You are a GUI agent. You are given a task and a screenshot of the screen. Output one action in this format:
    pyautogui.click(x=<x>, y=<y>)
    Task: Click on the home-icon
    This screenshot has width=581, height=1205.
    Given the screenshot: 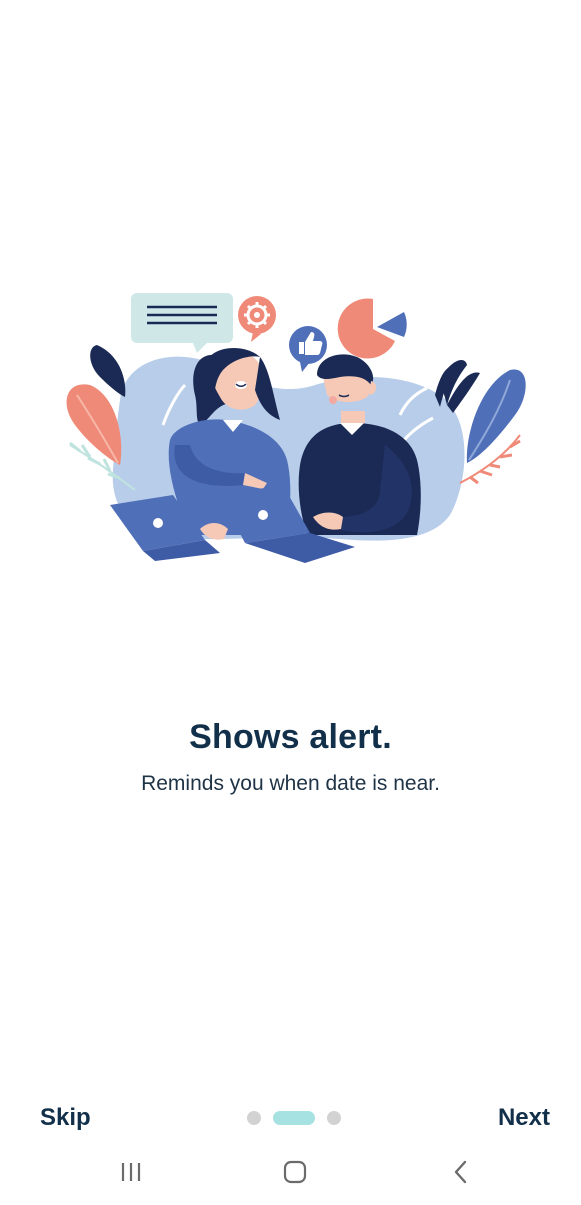 What is the action you would take?
    pyautogui.click(x=295, y=1172)
    